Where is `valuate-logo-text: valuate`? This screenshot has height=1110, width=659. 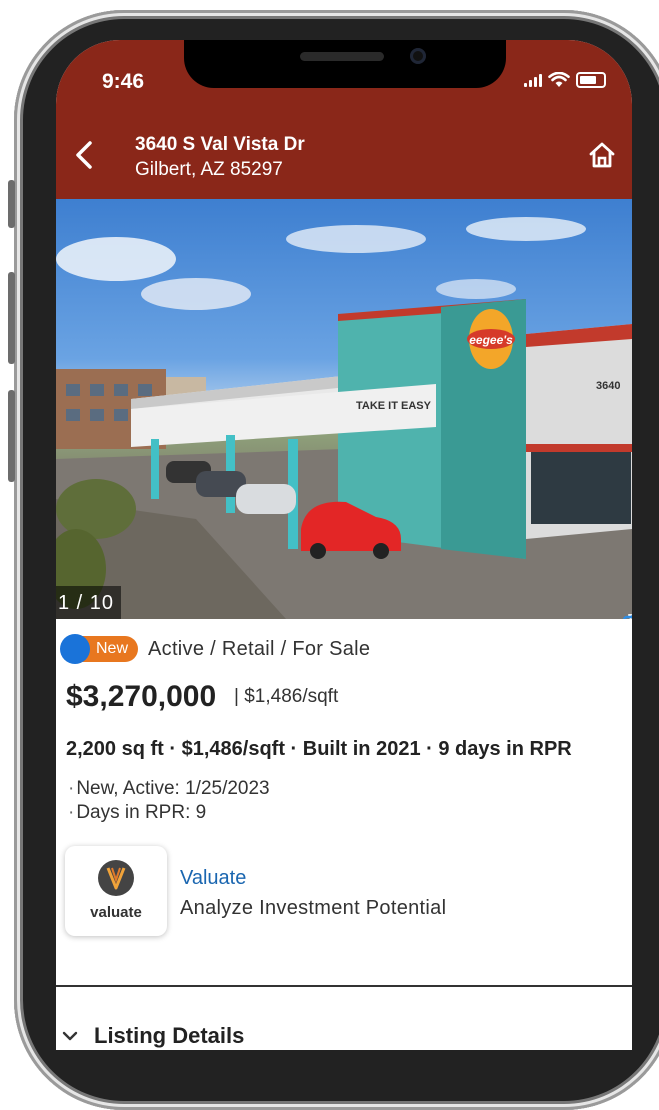
valuate-logo-text: valuate is located at coordinates (116, 912).